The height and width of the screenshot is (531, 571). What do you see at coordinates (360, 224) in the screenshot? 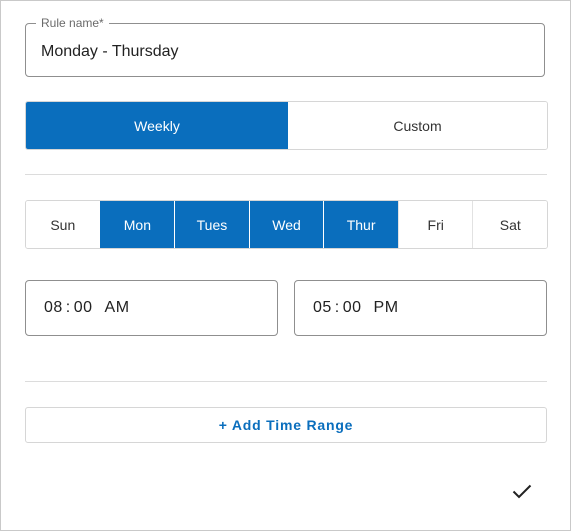
I see `day-thur: Thur` at bounding box center [360, 224].